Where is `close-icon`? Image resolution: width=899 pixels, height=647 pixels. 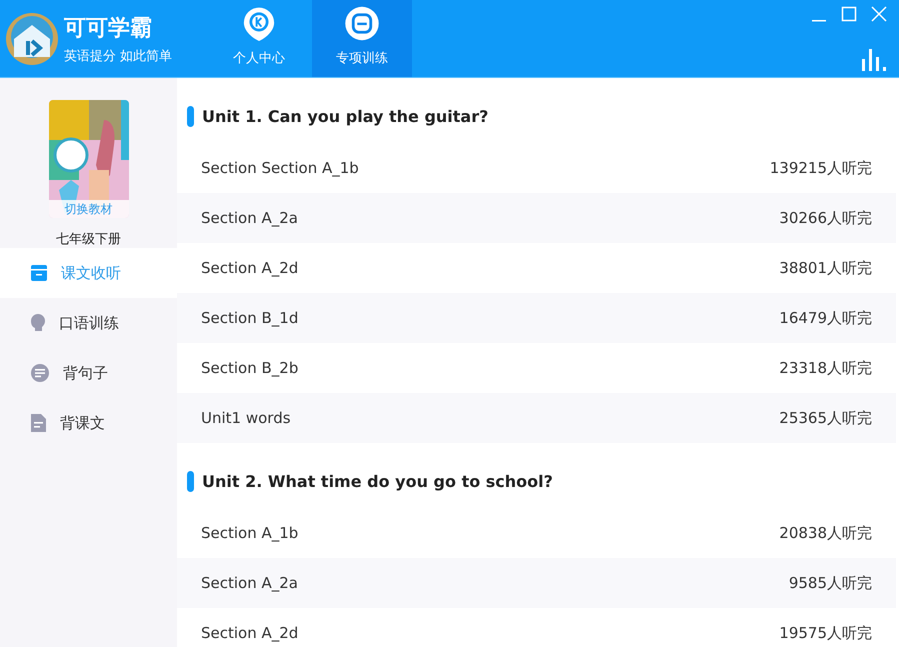 close-icon is located at coordinates (879, 14).